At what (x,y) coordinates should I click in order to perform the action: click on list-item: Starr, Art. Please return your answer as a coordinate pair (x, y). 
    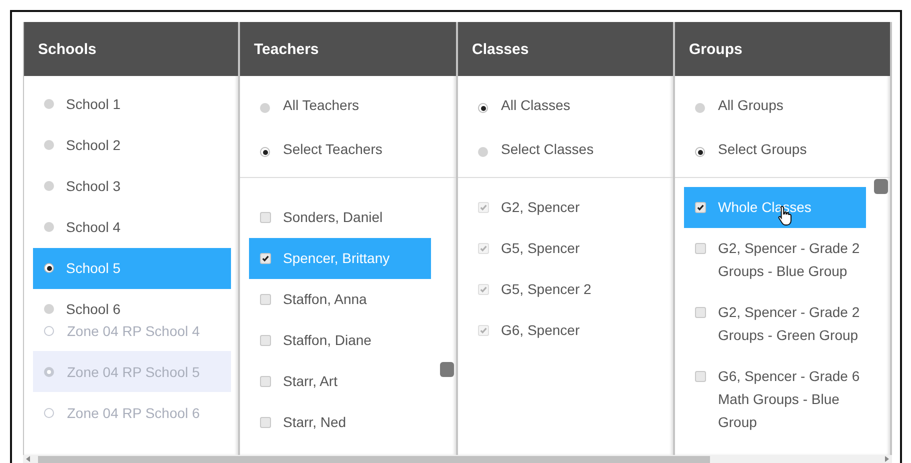
    Looking at the image, I should click on (340, 381).